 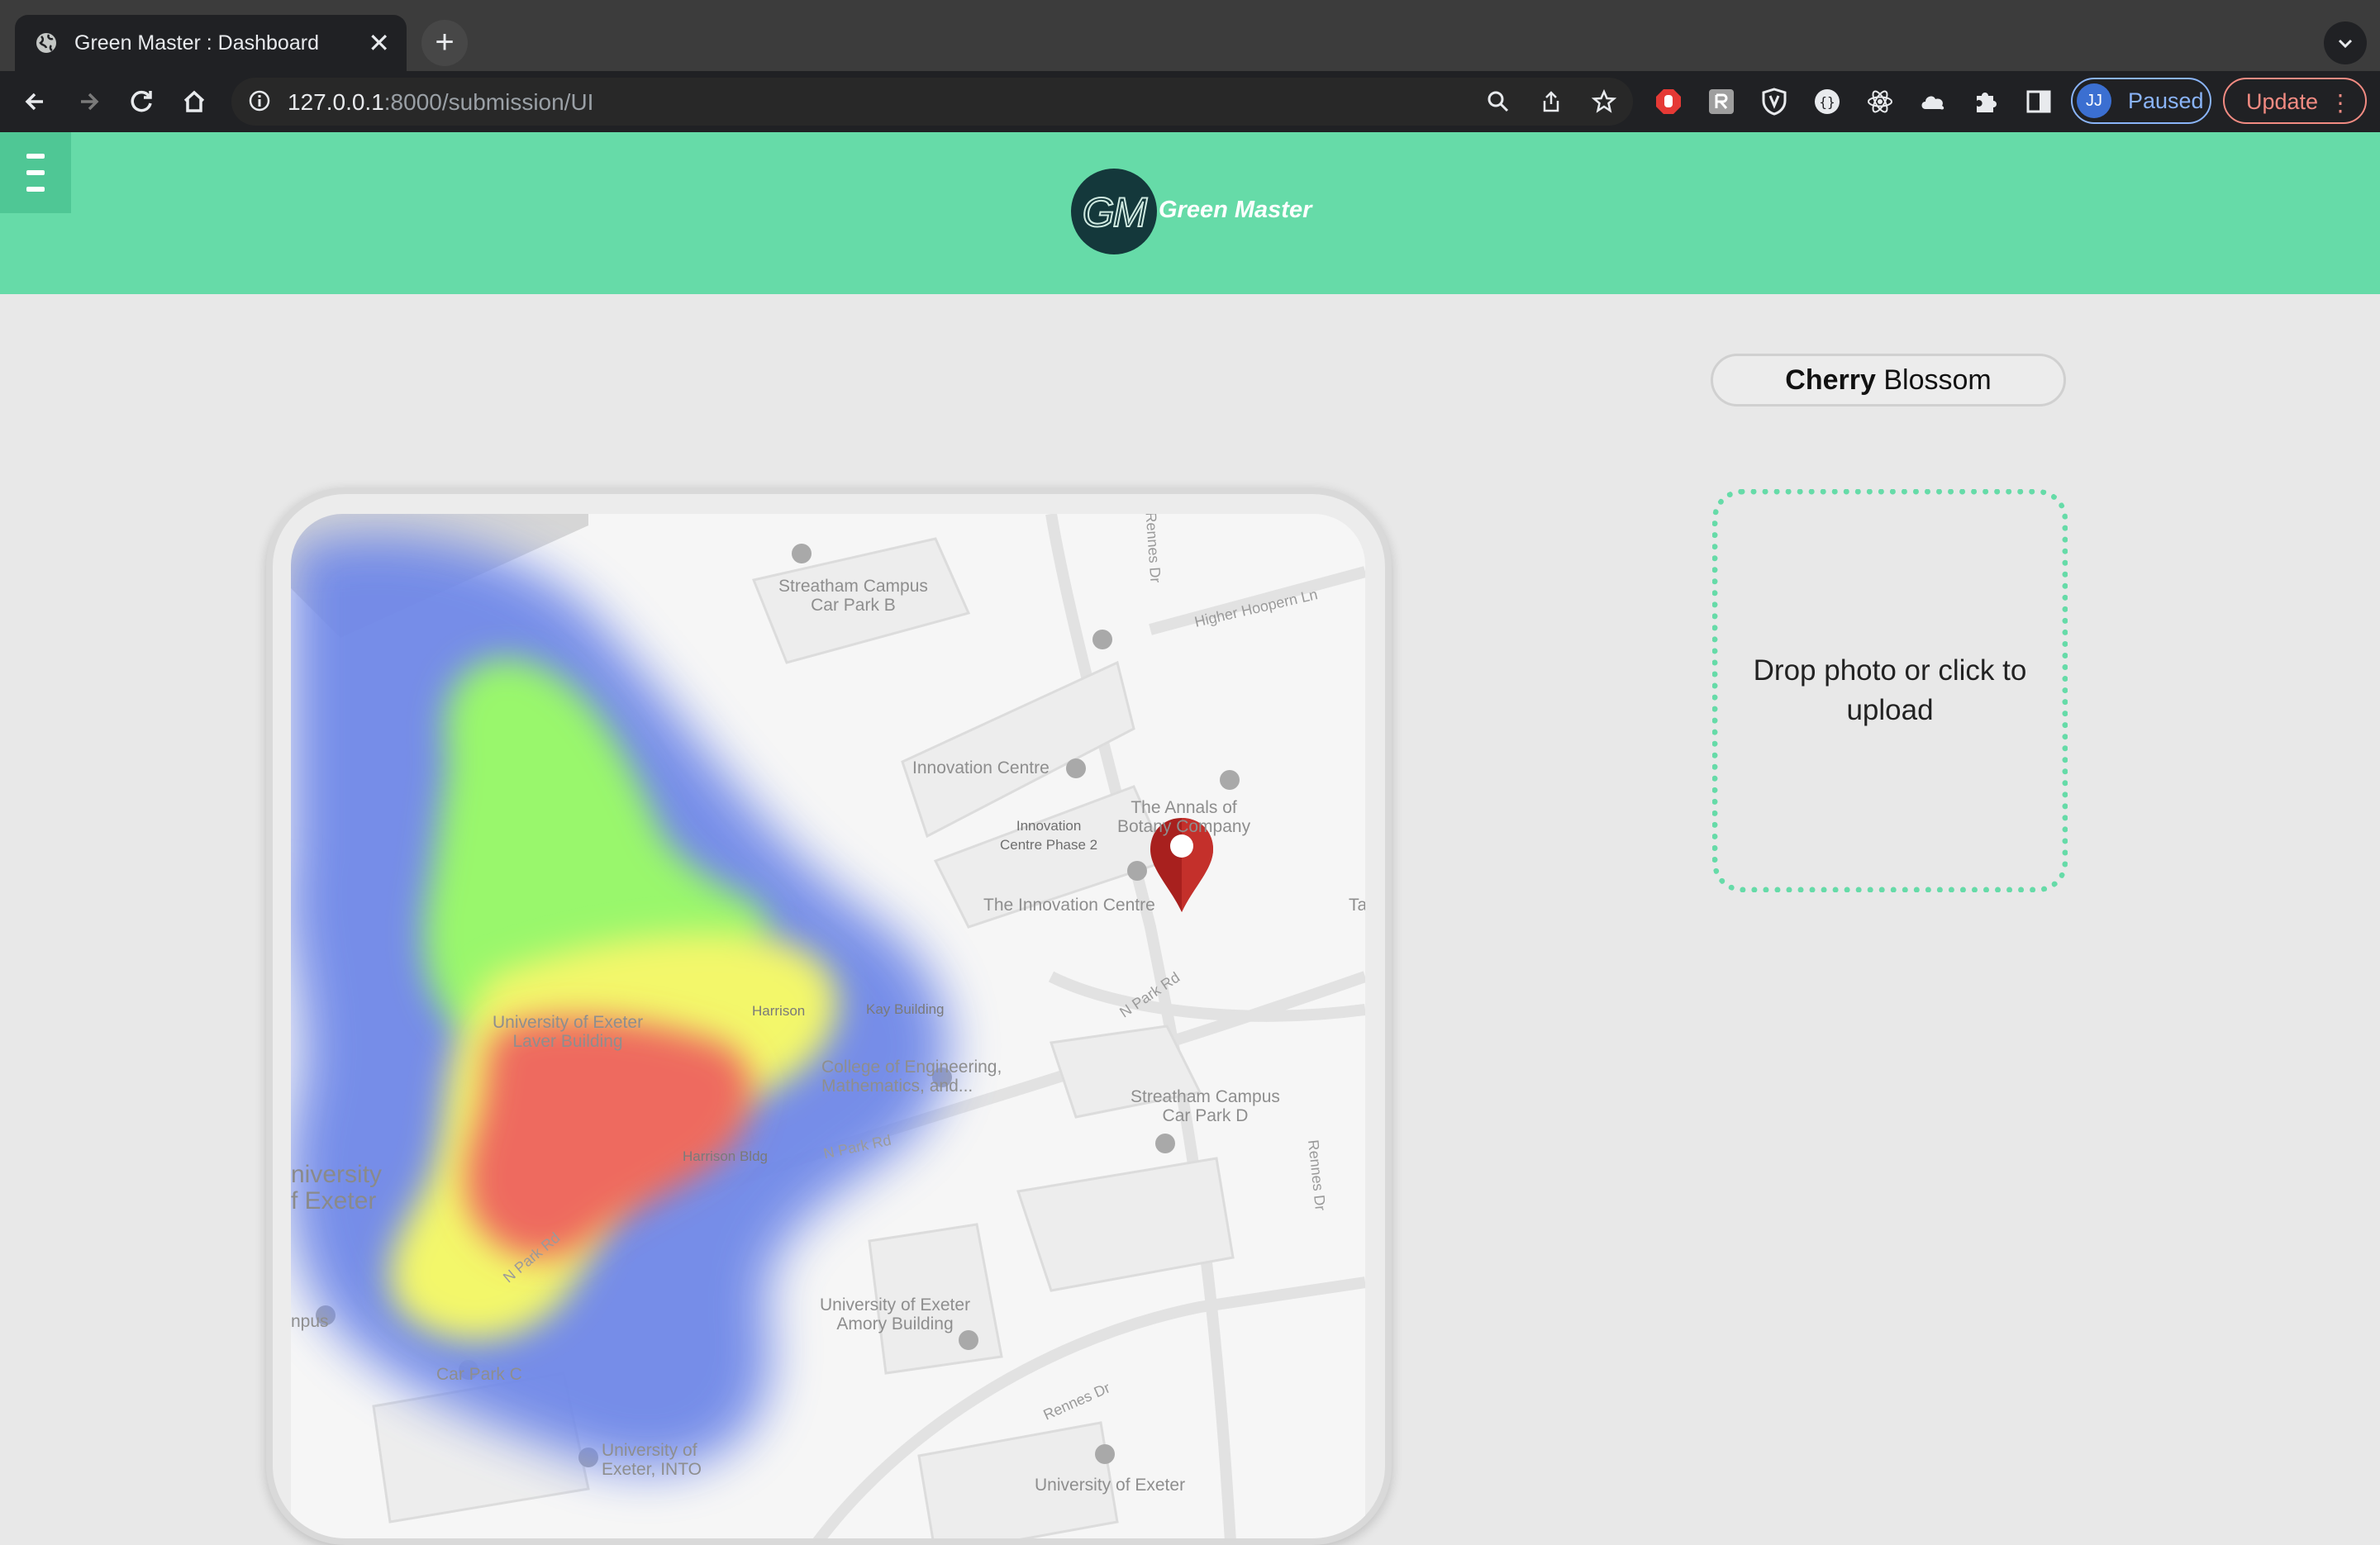 I want to click on puzzle-extensions-icon, so click(x=1986, y=102).